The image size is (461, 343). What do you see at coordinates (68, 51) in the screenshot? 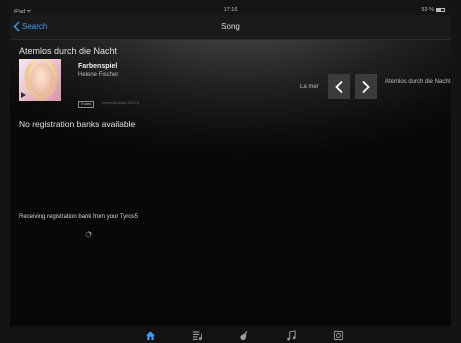
I see `song-title: Atemlos durch die Nacht` at bounding box center [68, 51].